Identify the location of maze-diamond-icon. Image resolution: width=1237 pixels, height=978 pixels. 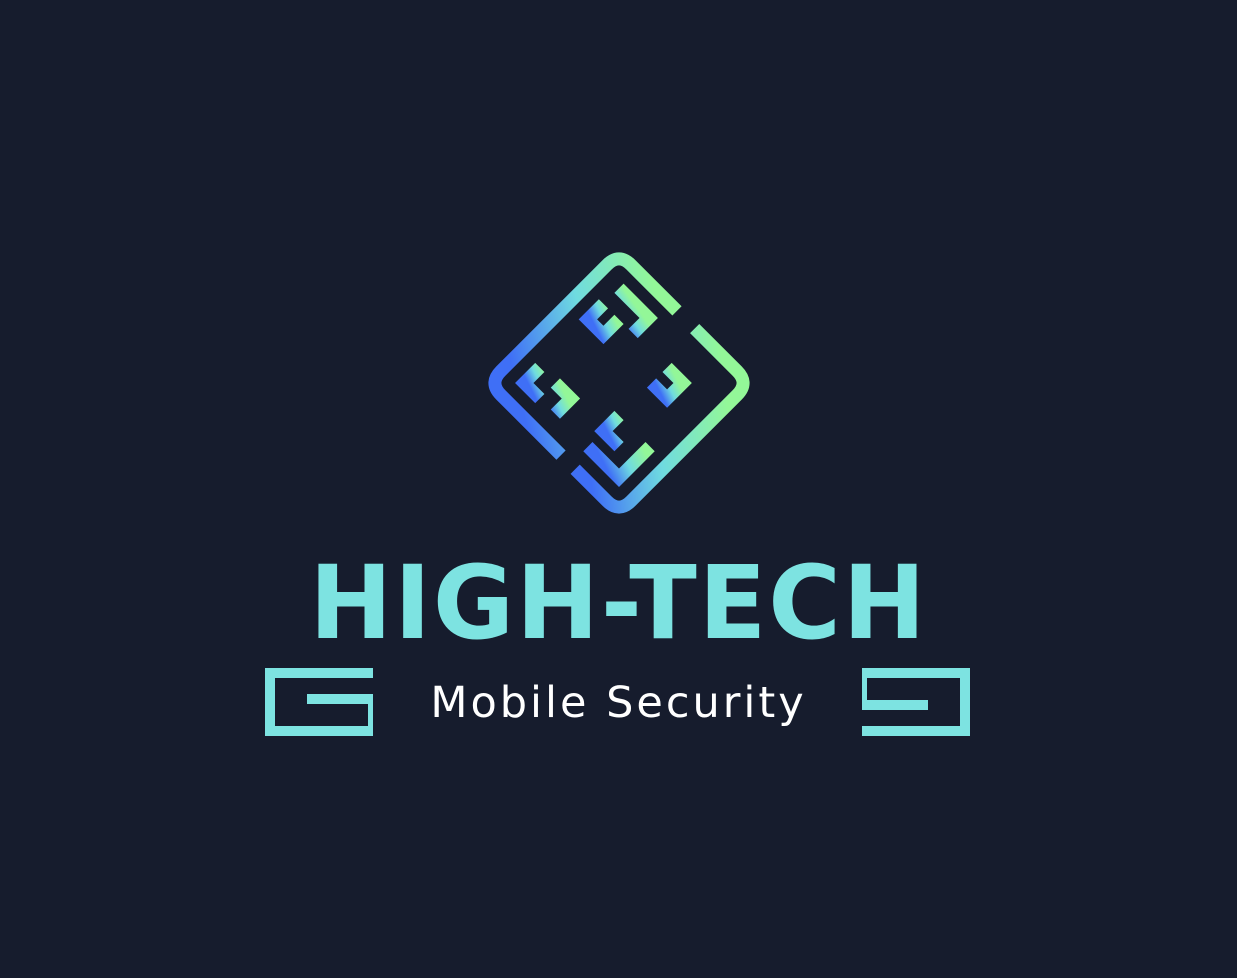
(619, 383).